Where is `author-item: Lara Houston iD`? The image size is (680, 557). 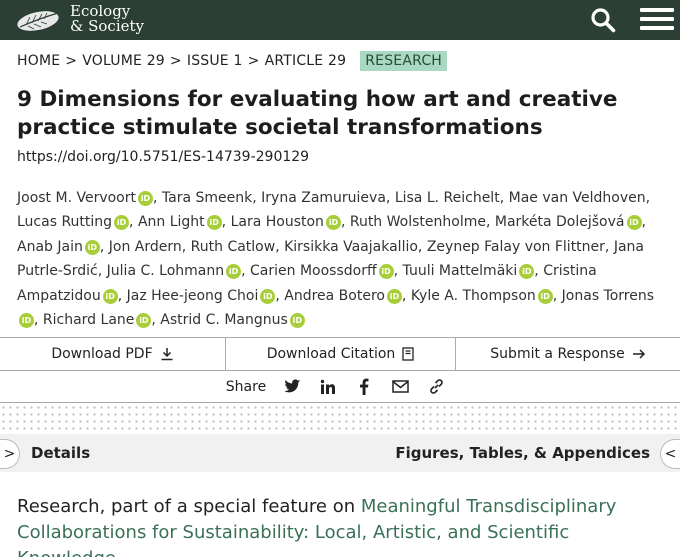
author-item: Lara Houston iD is located at coordinates (286, 222).